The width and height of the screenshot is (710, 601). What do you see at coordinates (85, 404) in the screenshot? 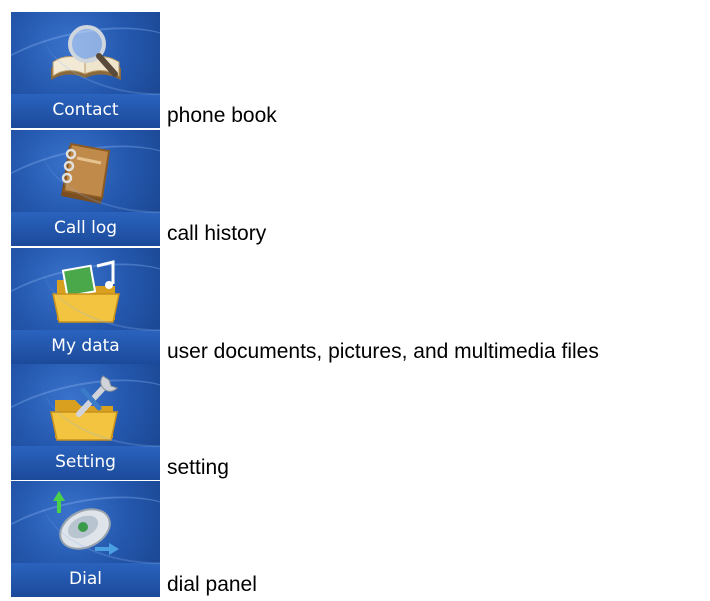
I see `folder-wrench-icon` at bounding box center [85, 404].